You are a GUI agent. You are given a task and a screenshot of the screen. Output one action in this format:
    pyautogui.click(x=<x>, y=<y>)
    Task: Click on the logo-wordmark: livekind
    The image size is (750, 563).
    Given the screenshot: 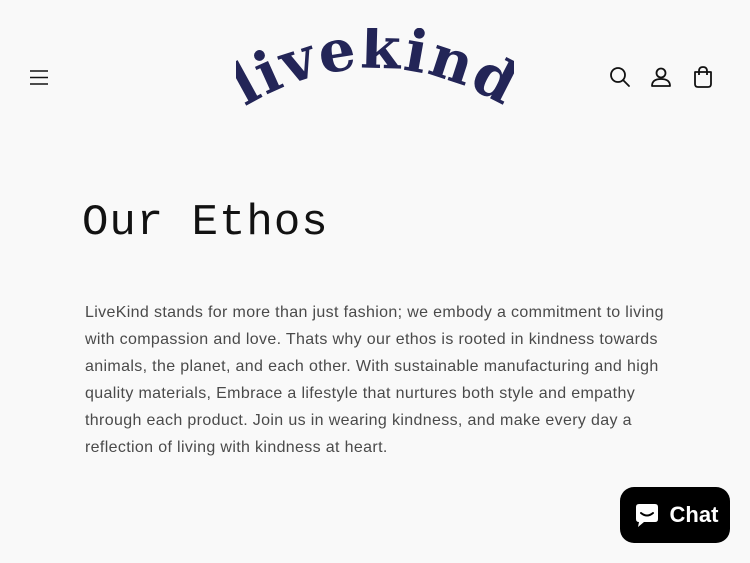 What is the action you would take?
    pyautogui.click(x=375, y=73)
    